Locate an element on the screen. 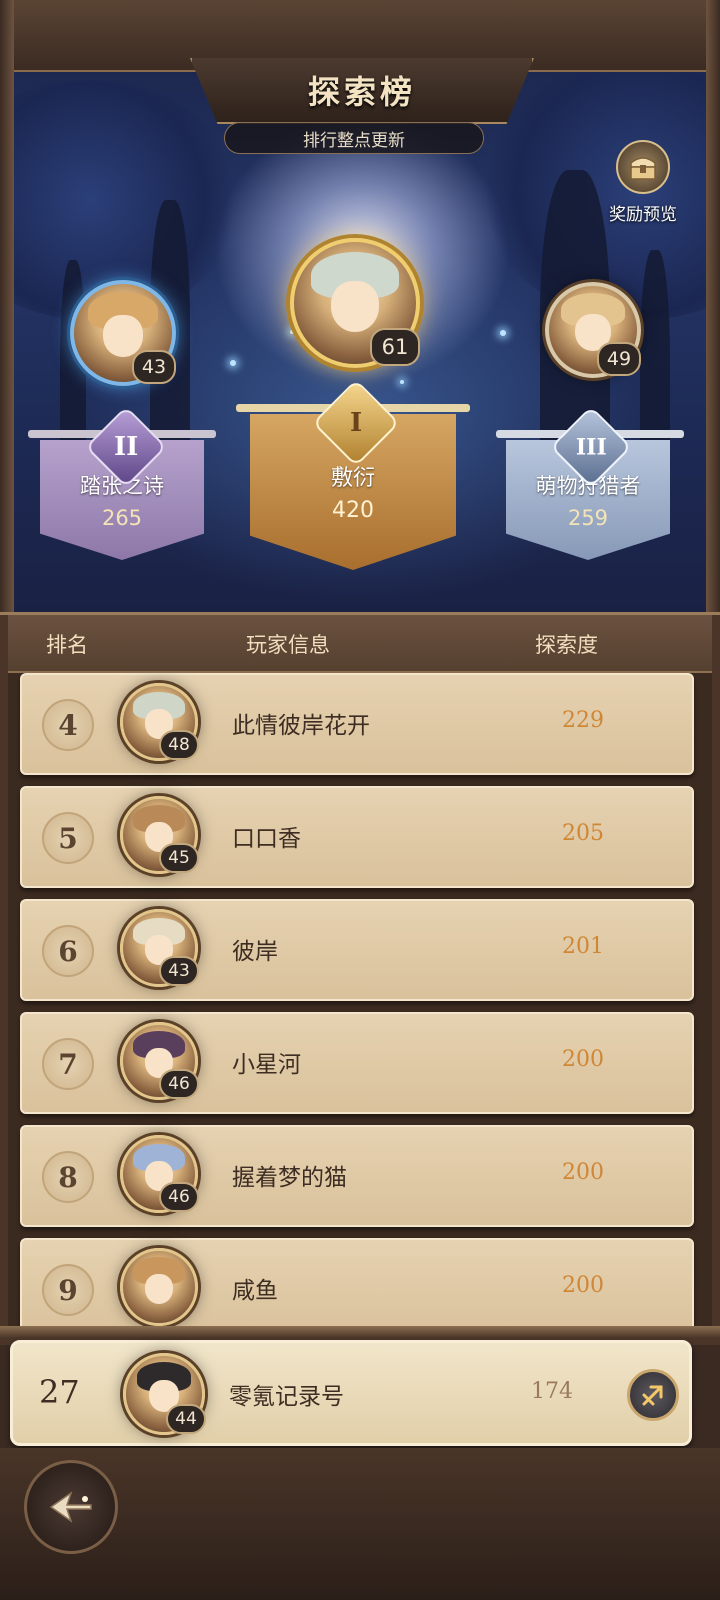 The width and height of the screenshot is (720, 1600). list-item: 4 48 此情彼岸花开 229 is located at coordinates (357, 724).